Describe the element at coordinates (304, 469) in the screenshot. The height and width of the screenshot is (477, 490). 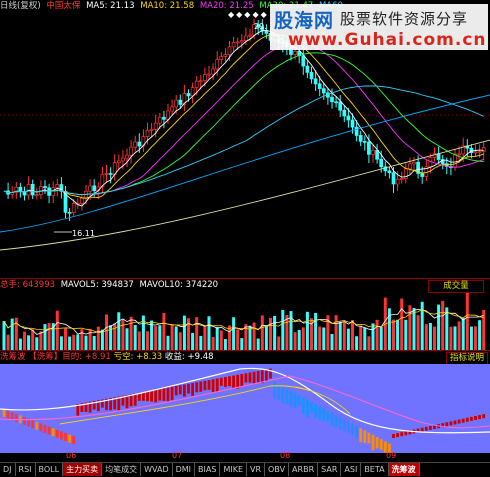
I see `indicator-tab: ARBR` at that location.